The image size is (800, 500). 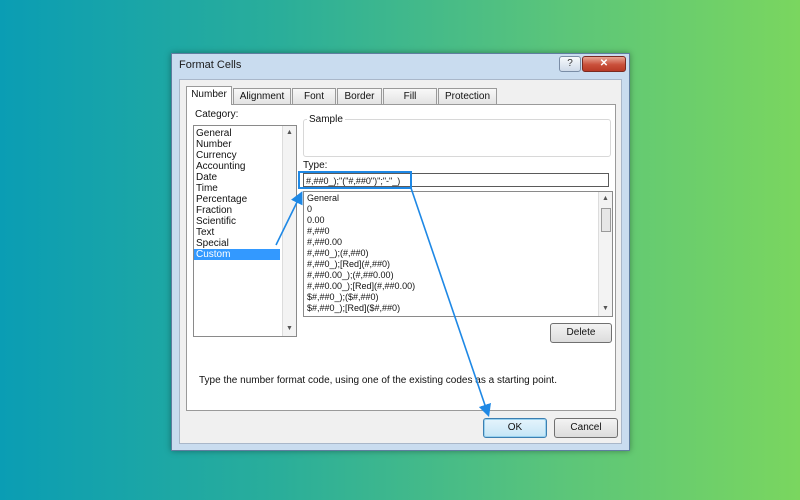 I want to click on type-label: Type:, so click(x=315, y=165).